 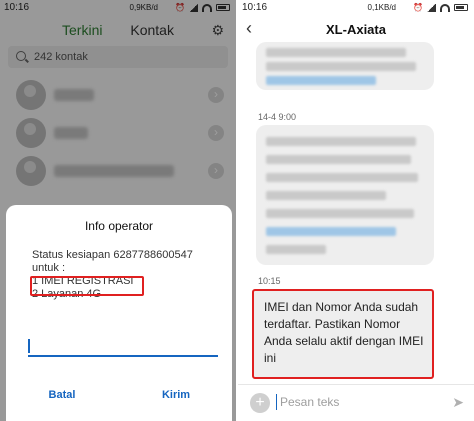 I want to click on status-network-speed: 0,1KB/d, so click(x=381, y=7).